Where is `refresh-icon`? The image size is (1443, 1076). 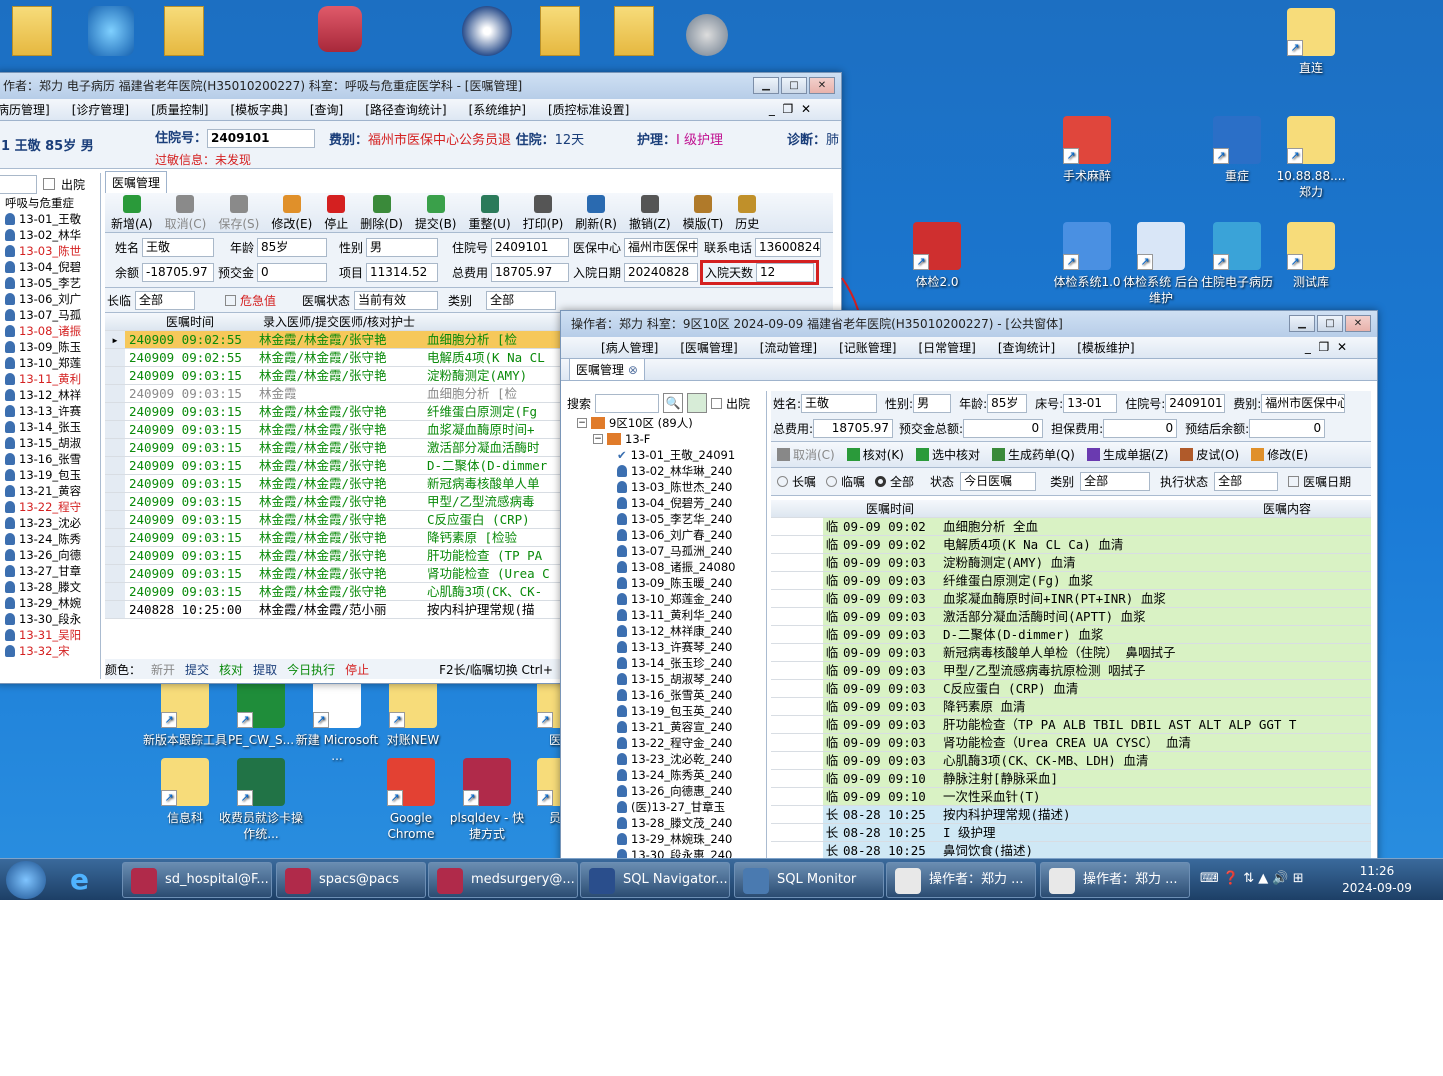
refresh-icon is located at coordinates (697, 403).